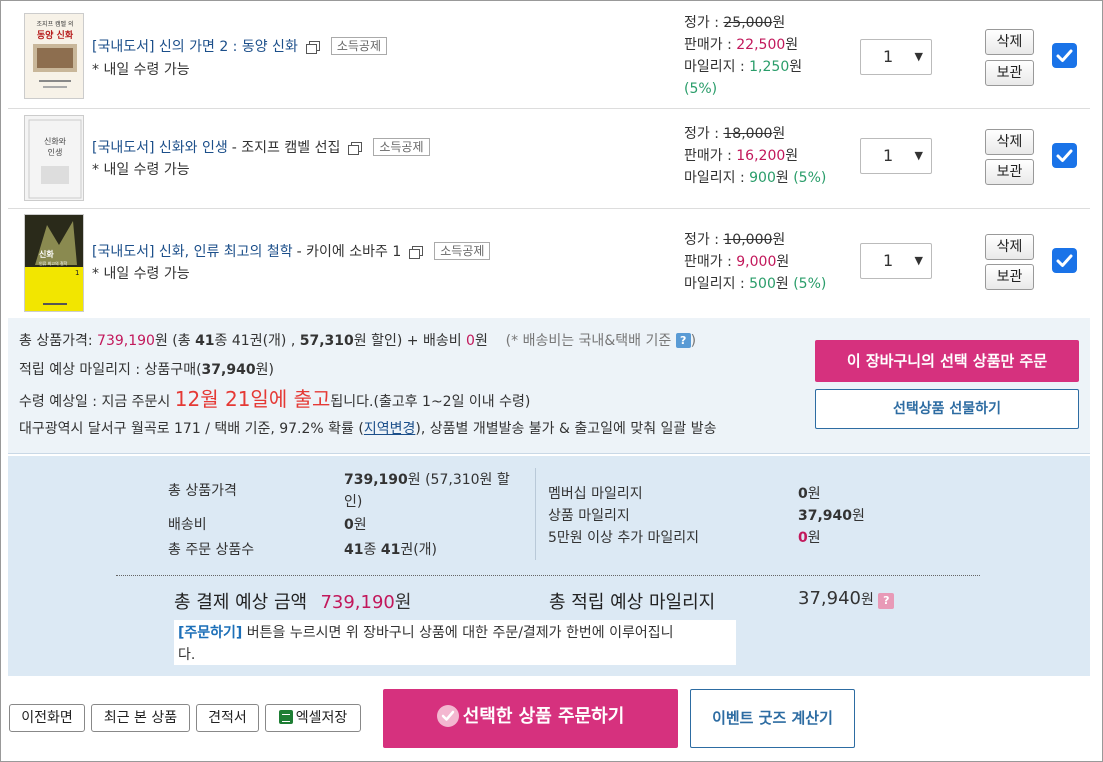 Image resolution: width=1103 pixels, height=762 pixels. What do you see at coordinates (390, 429) in the screenshot?
I see `region-change-link: 지역변경` at bounding box center [390, 429].